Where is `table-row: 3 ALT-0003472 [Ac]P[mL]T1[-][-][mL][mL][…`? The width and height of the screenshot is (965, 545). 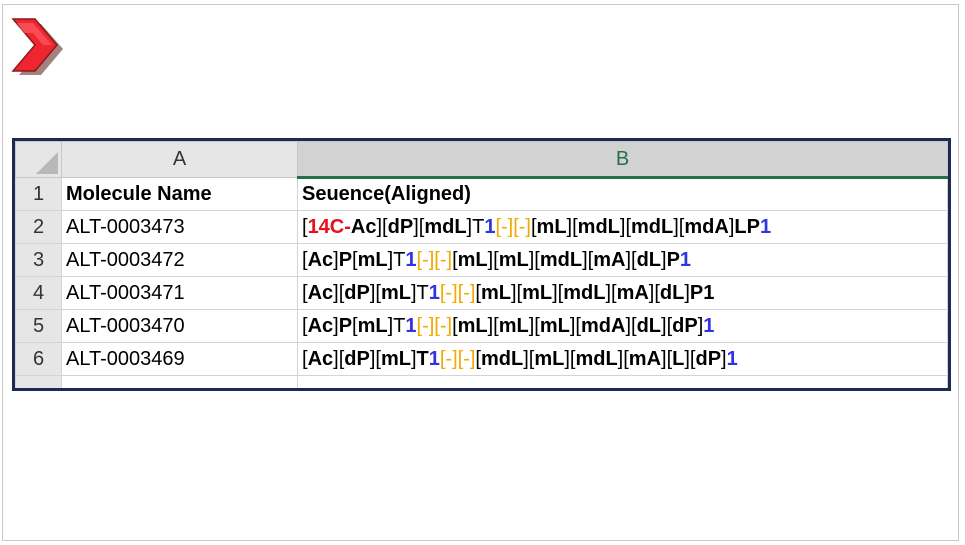 table-row: 3 ALT-0003472 [Ac]P[mL]T1[-][-][mL][mL][… is located at coordinates (481, 260).